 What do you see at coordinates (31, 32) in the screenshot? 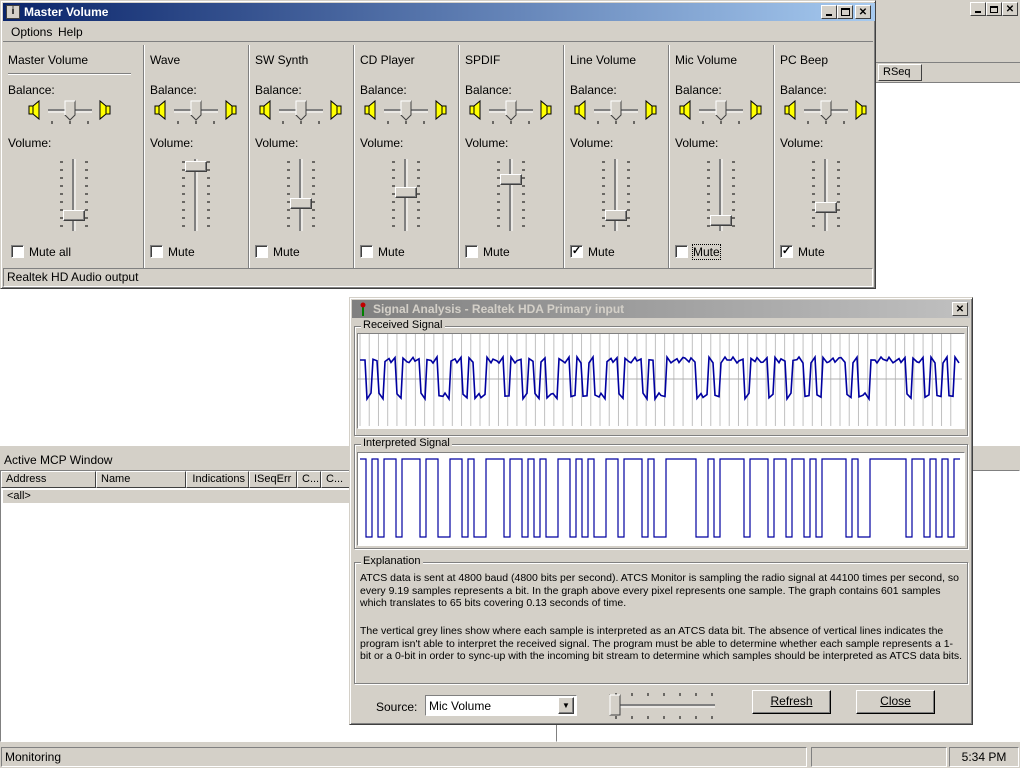
I see `menu-options: Options` at bounding box center [31, 32].